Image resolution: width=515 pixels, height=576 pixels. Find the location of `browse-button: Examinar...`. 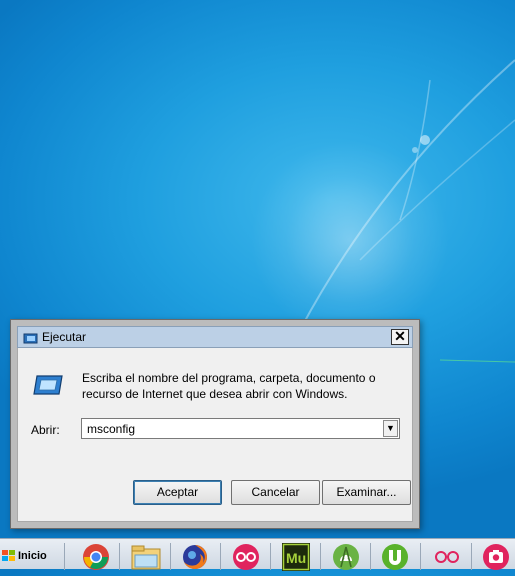

browse-button: Examinar... is located at coordinates (366, 492).